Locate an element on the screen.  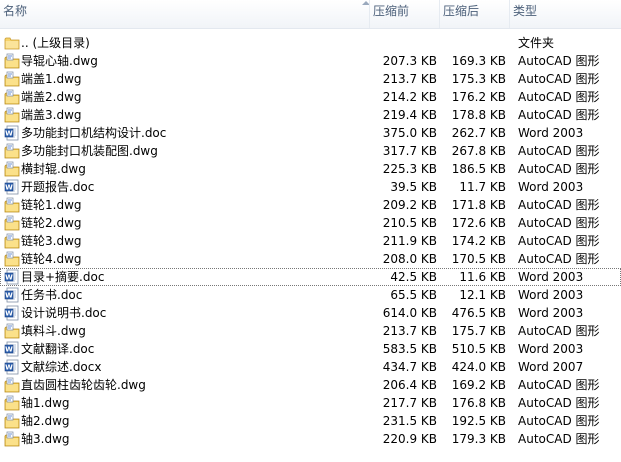
file-row: W 任务书.doc 65.5 KB 12.1 KB Word 2003 is located at coordinates (310, 295).